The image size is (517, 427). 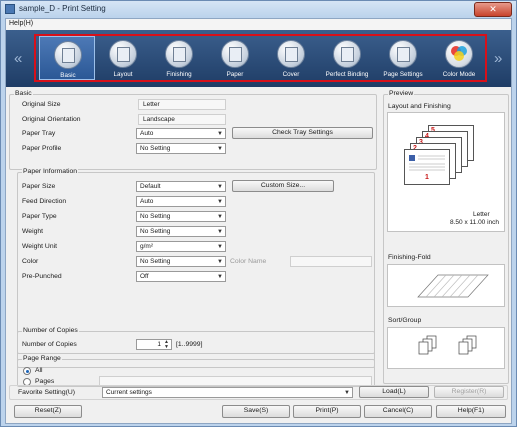 I want to click on page-range-all-radio, so click(x=27, y=371).